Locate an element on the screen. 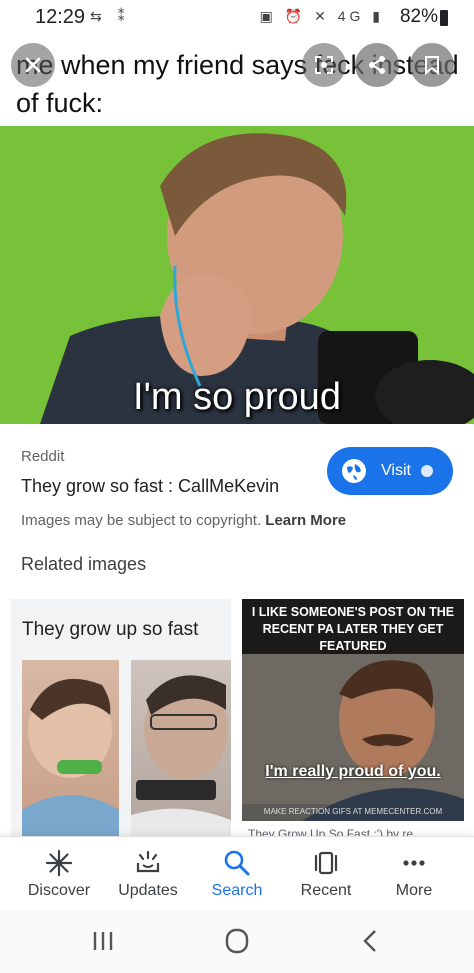 The width and height of the screenshot is (474, 973). status-right-icons: ▣ ⏰ ✕ 4G ▮ is located at coordinates (322, 16).